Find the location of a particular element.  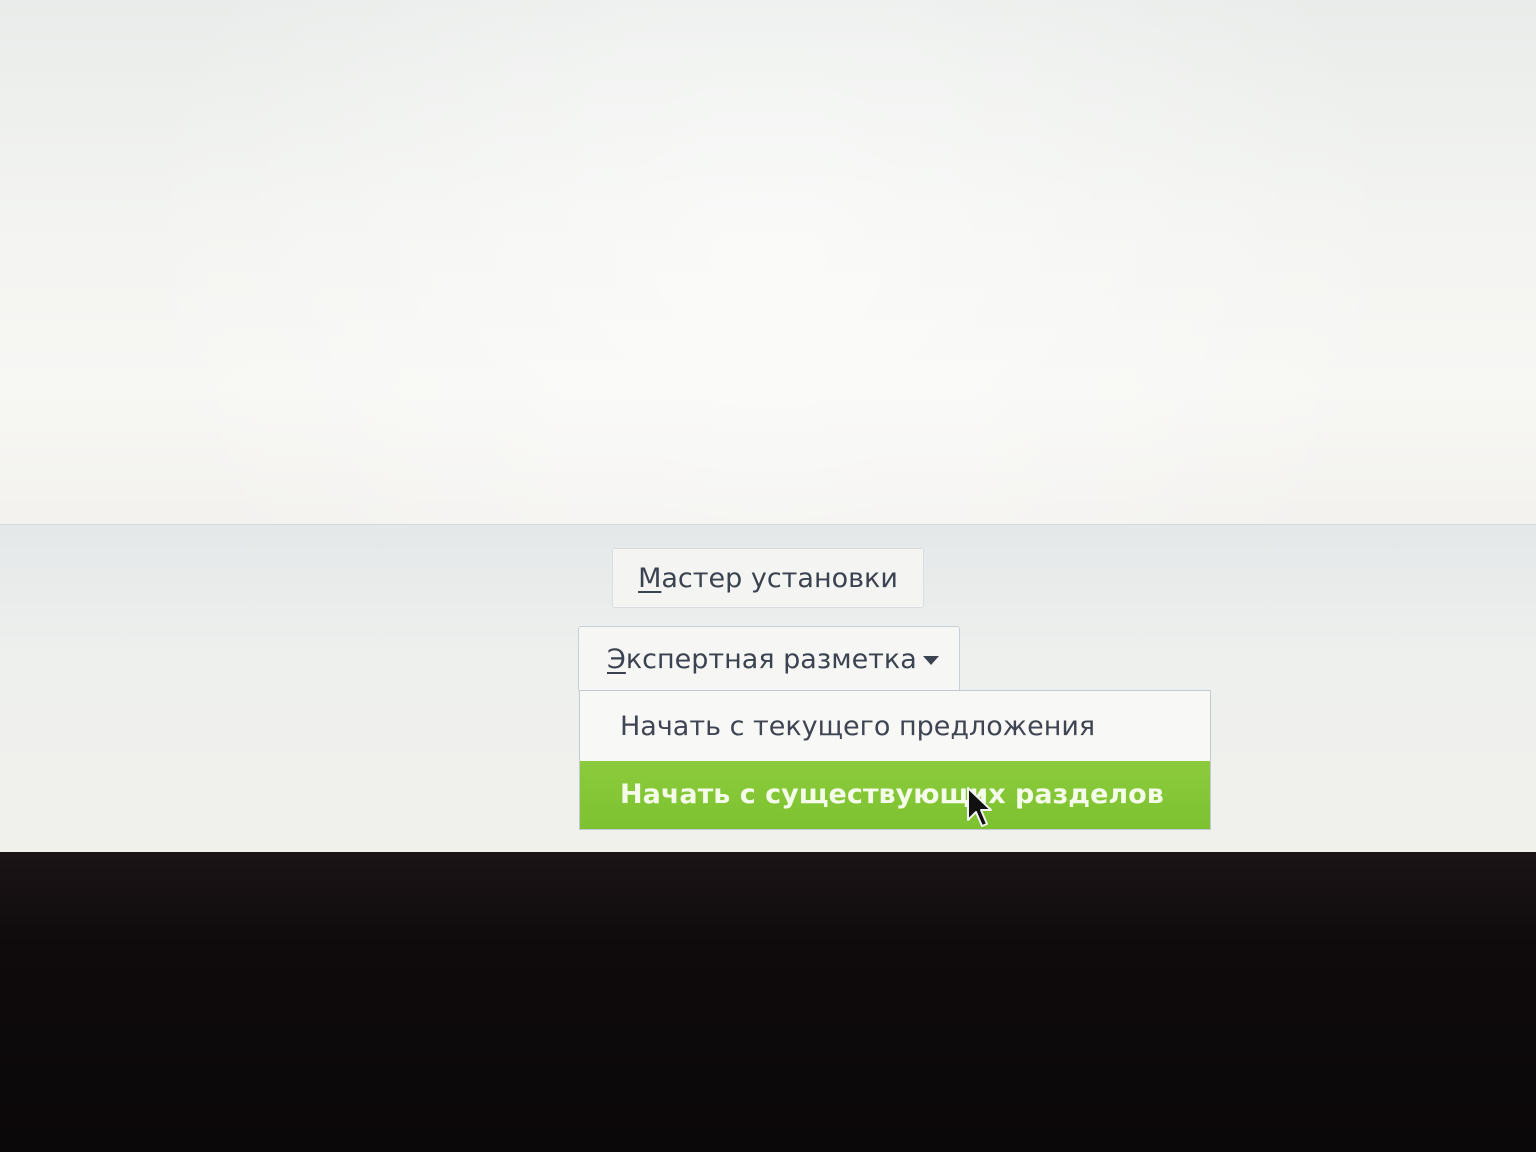

menu-item-start-current-proposal: Начать с текущего предложения is located at coordinates (895, 727).